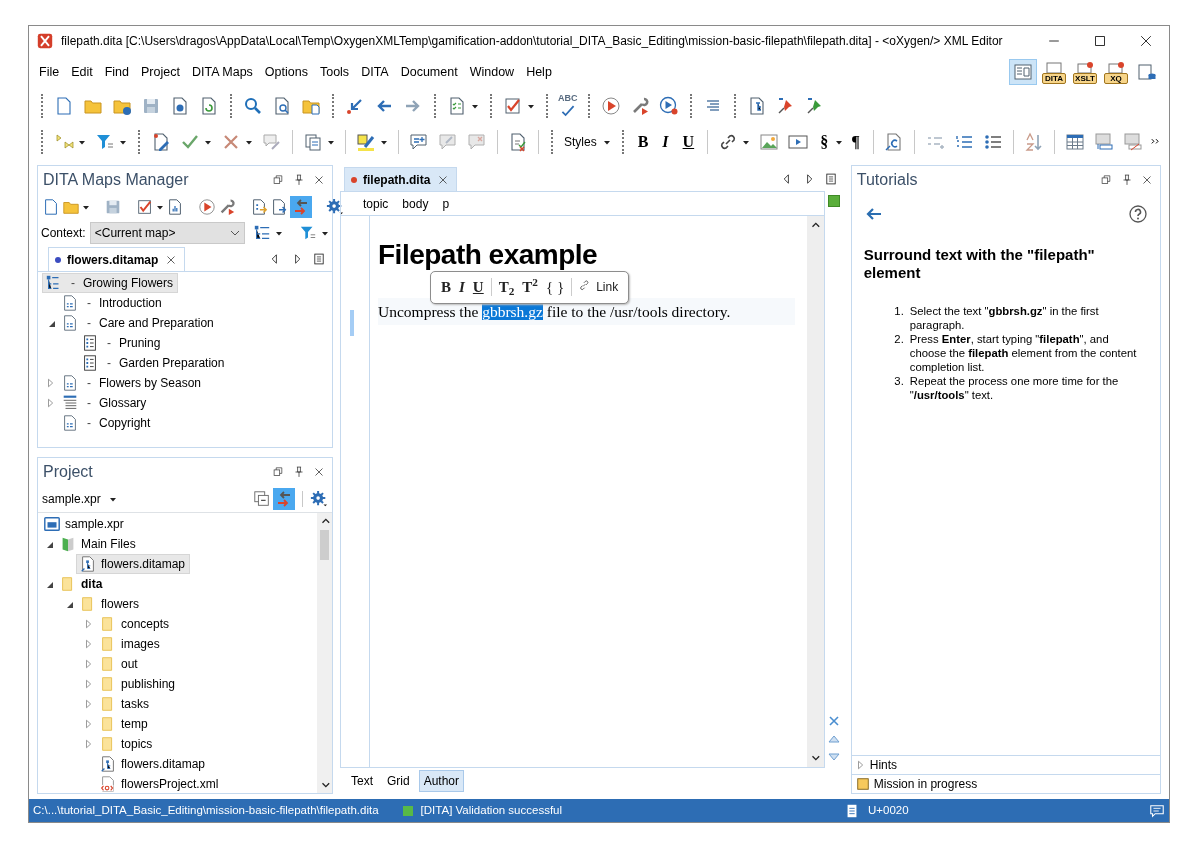 The image size is (1200, 850). I want to click on breadcrumb-item: topic, so click(376, 203).